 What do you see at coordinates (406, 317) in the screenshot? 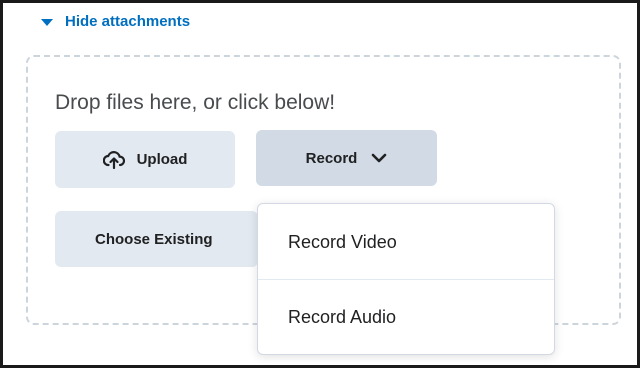
I see `menu-item-record-audio: Record Audio` at bounding box center [406, 317].